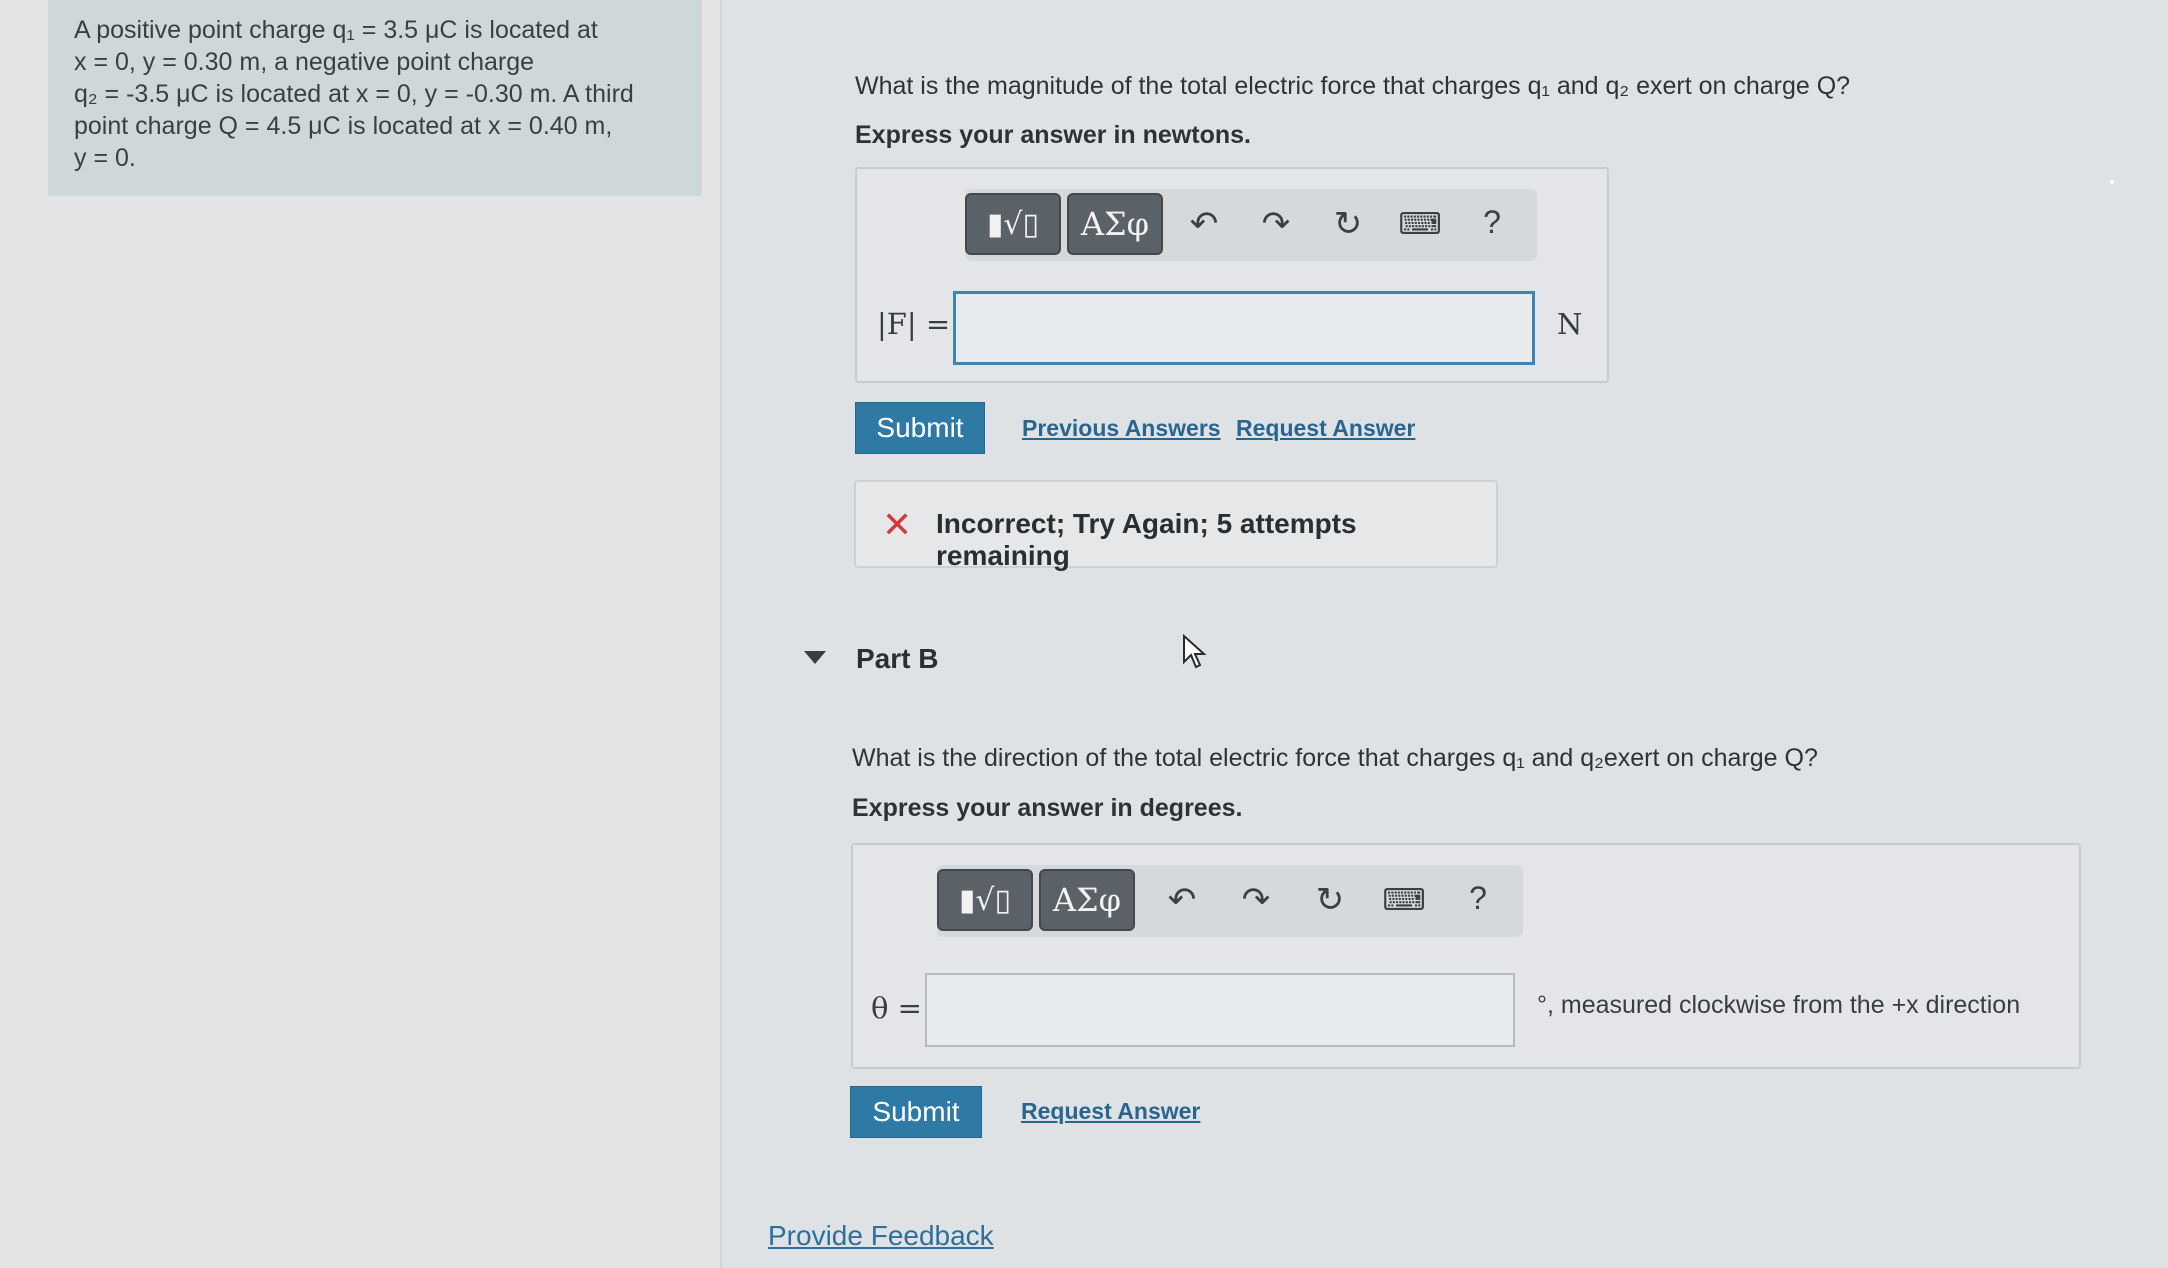  I want to click on provide-feedback-link: Provide Feedback, so click(881, 1236).